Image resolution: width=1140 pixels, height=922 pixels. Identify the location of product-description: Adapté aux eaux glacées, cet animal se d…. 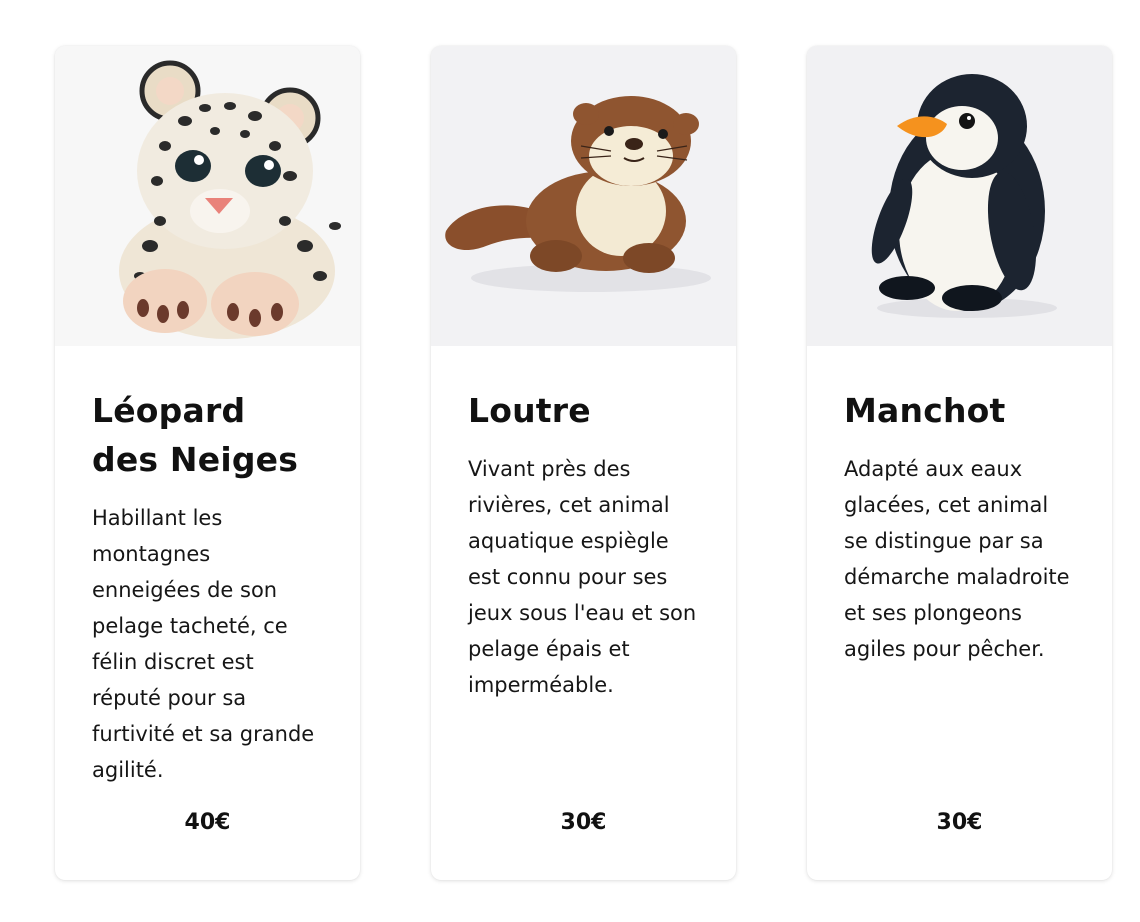
(957, 559).